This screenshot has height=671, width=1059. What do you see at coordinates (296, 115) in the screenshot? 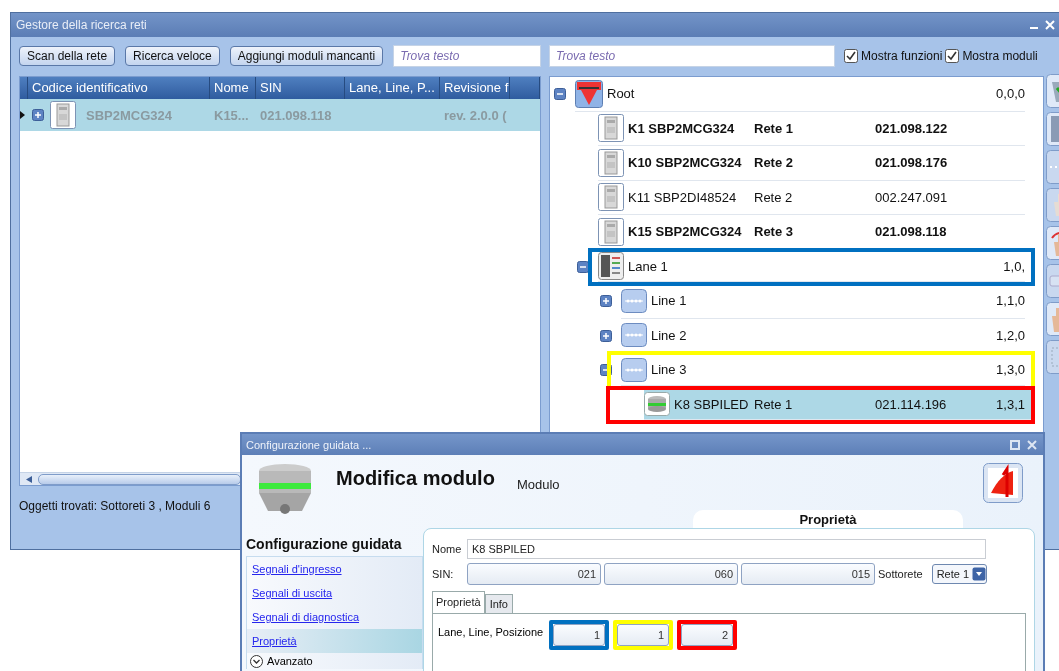
I see `table-cell-text: 021.098.118` at bounding box center [296, 115].